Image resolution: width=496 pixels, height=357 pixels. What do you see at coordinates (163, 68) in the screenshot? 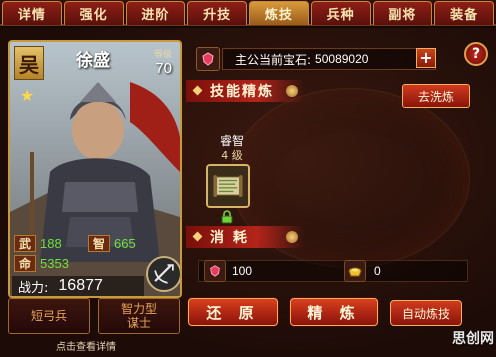
I see `level-value: 70` at bounding box center [163, 68].